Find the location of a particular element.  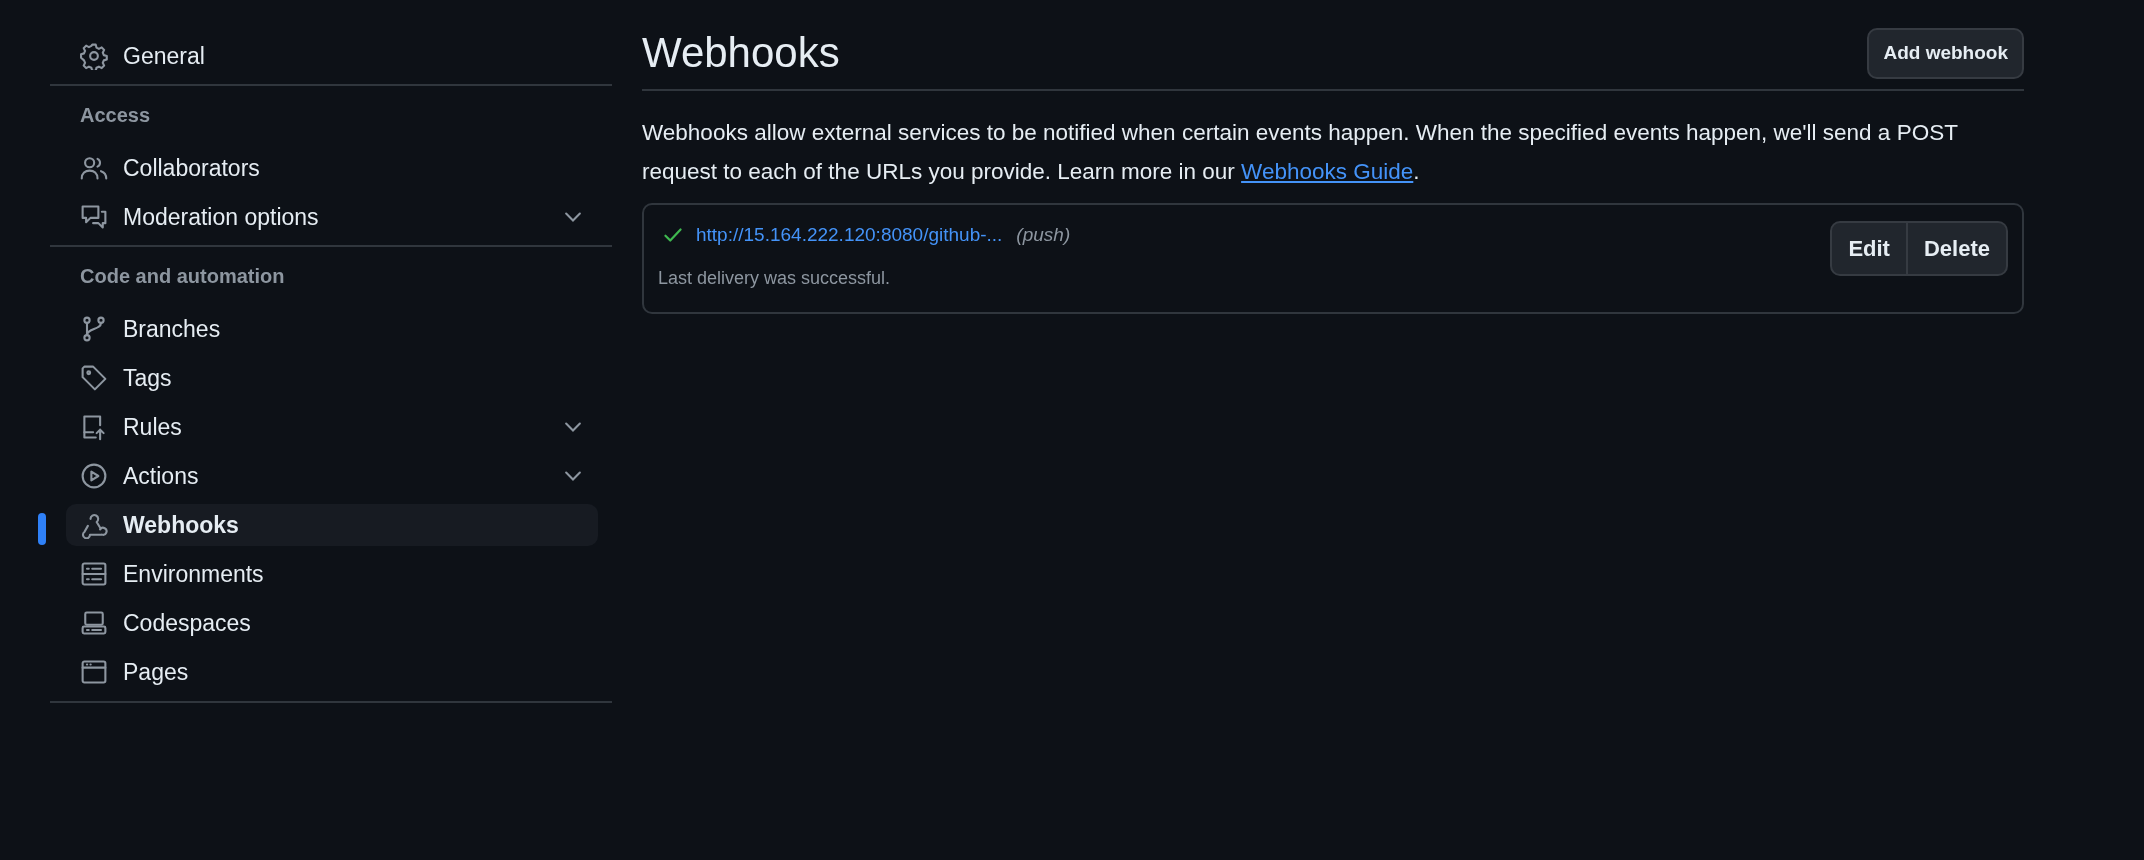

description-text: Webhooks allow external services to be notified when certain events happen. When the specified events happen, we'll send a POST request to each of the URLs you provide. Learn more in our Webhooks Guide. is located at coordinates (1300, 152).